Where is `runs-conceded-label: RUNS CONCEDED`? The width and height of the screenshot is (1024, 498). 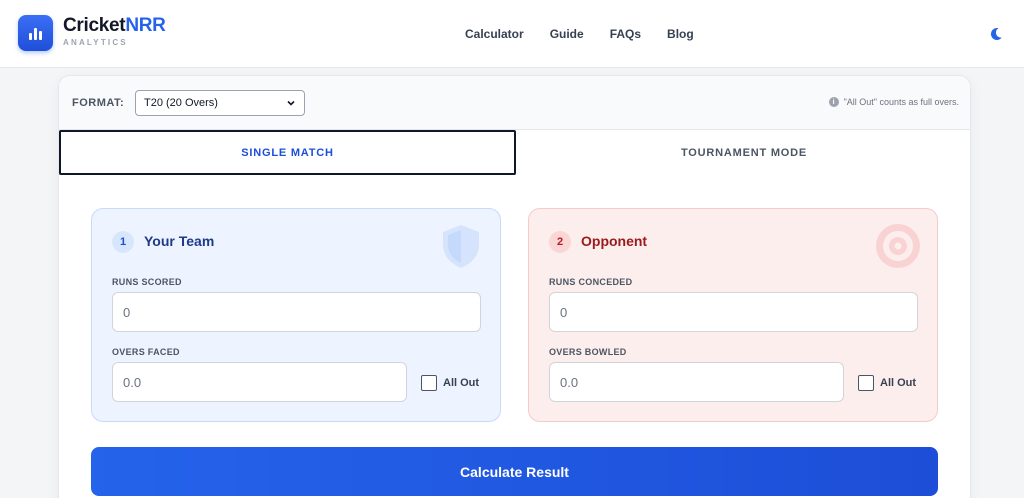 runs-conceded-label: RUNS CONCEDED is located at coordinates (591, 282).